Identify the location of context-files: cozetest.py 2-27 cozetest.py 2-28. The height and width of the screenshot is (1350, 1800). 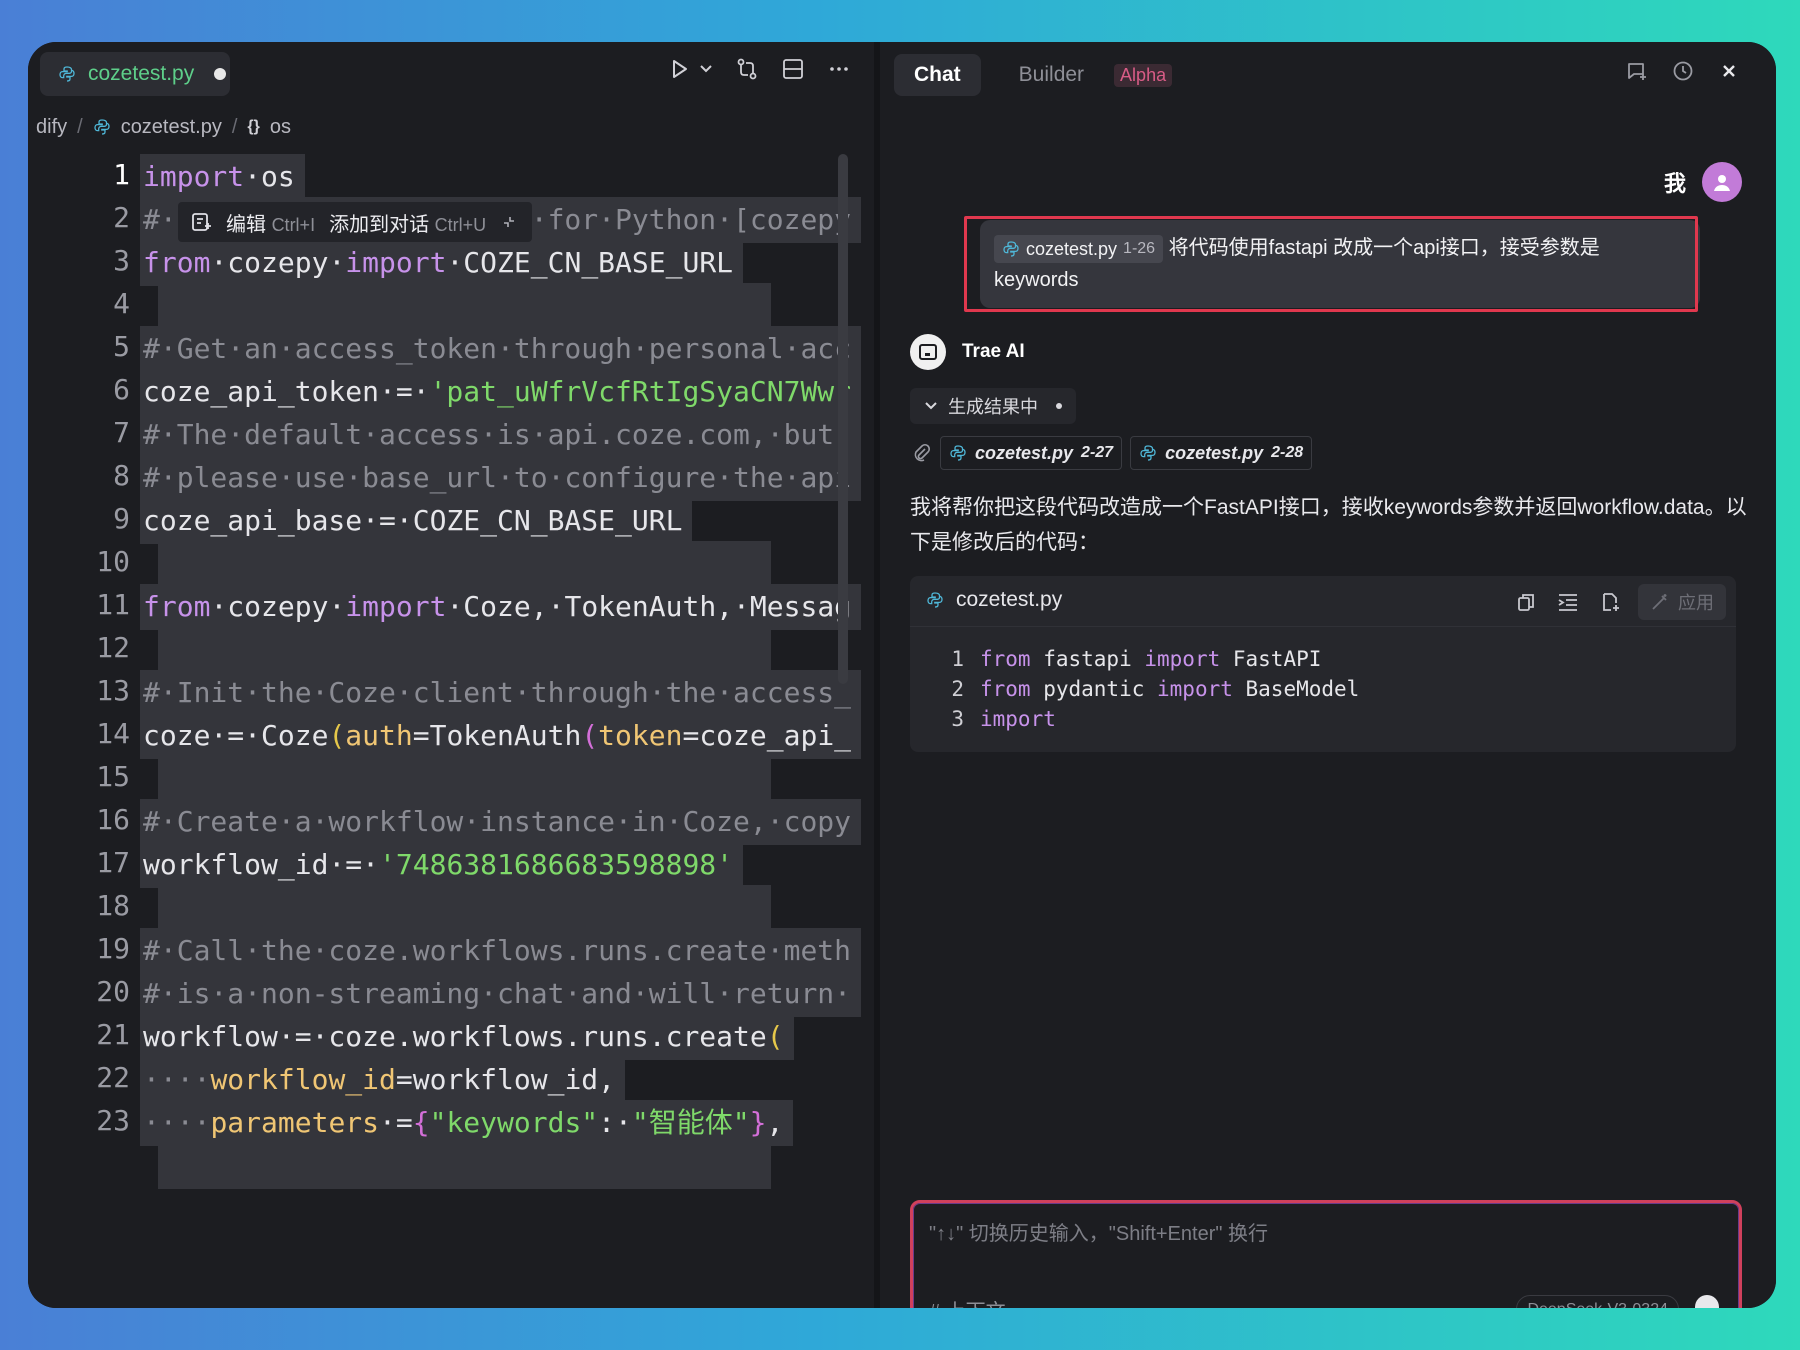
(1111, 453).